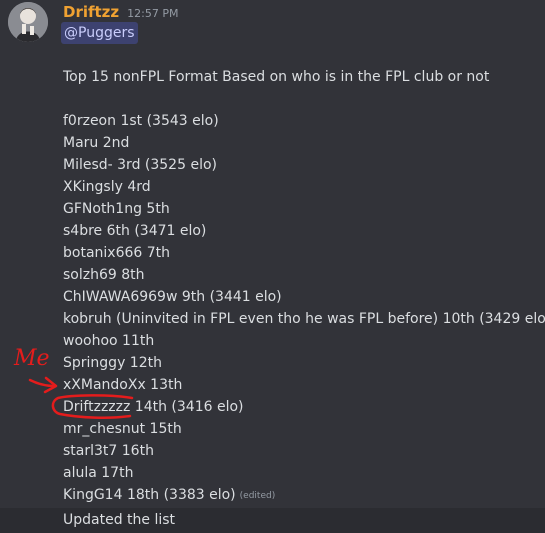 Image resolution: width=545 pixels, height=533 pixels. Describe the element at coordinates (152, 14) in the screenshot. I see `message-timestamp: 12:57 PM` at that location.